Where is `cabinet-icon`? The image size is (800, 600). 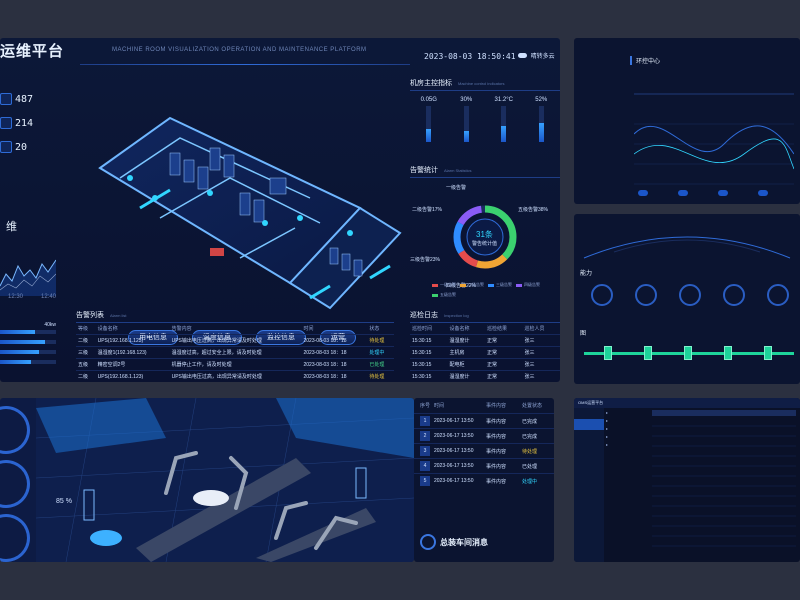
cabinet-icon is located at coordinates (6, 123).